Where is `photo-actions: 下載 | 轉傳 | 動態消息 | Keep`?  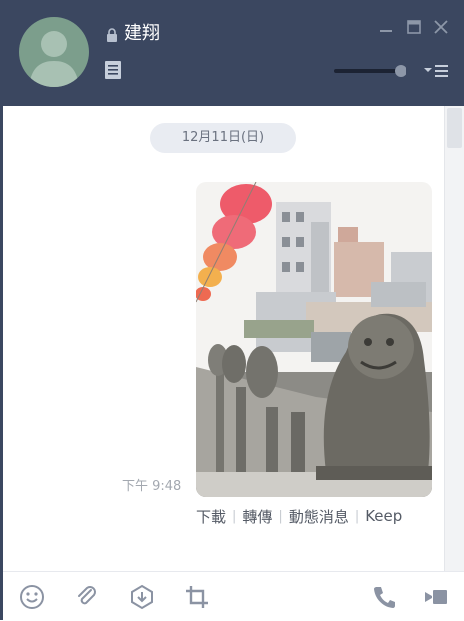
photo-actions: 下載 | 轉傳 | 動態消息 | Keep is located at coordinates (299, 516).